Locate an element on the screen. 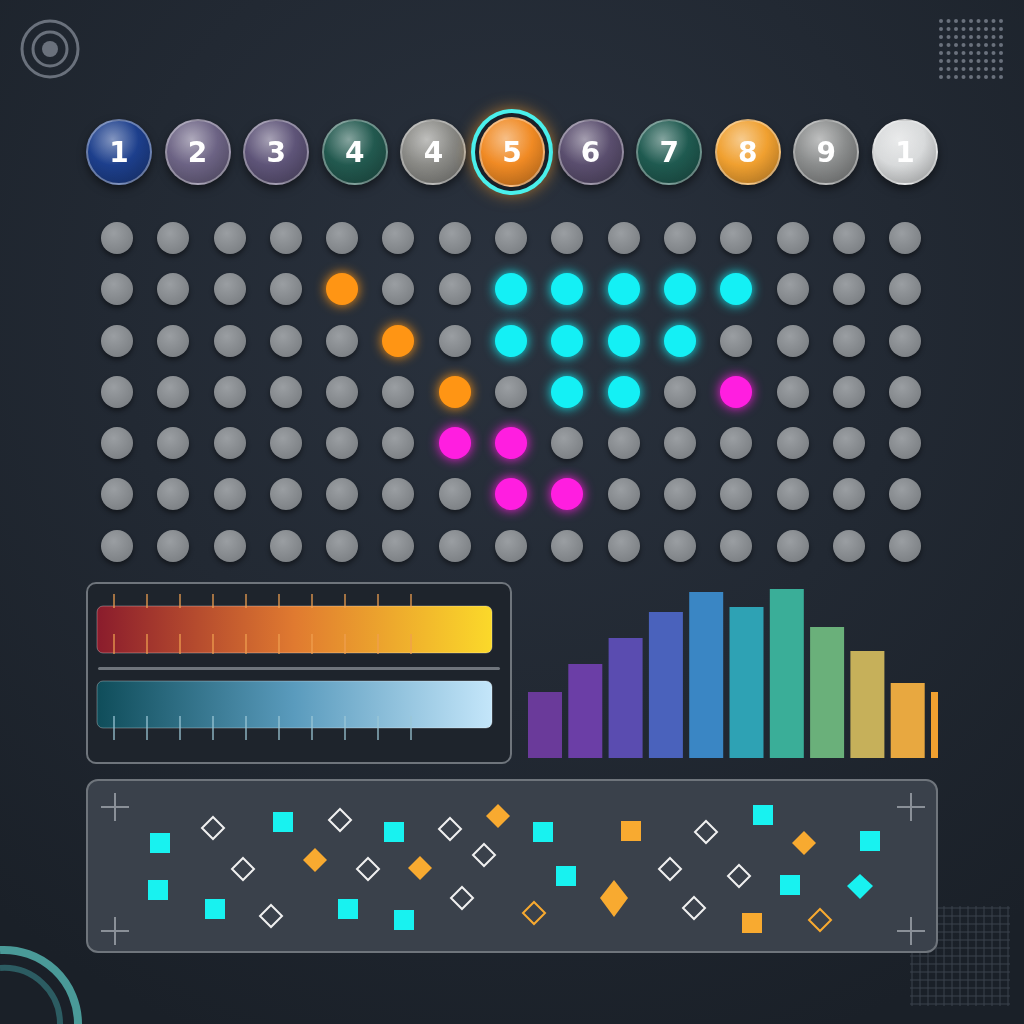 Image resolution: width=1024 pixels, height=1024 pixels. number-ball: 2 is located at coordinates (197, 152).